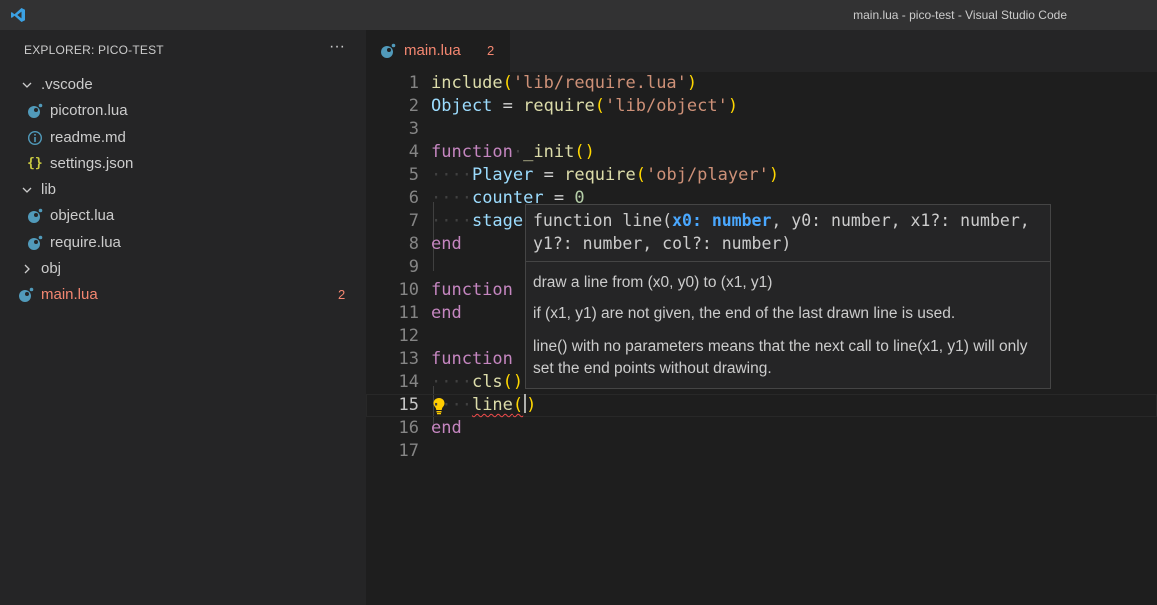  What do you see at coordinates (183, 138) in the screenshot?
I see `tree-file-readme: readme.md` at bounding box center [183, 138].